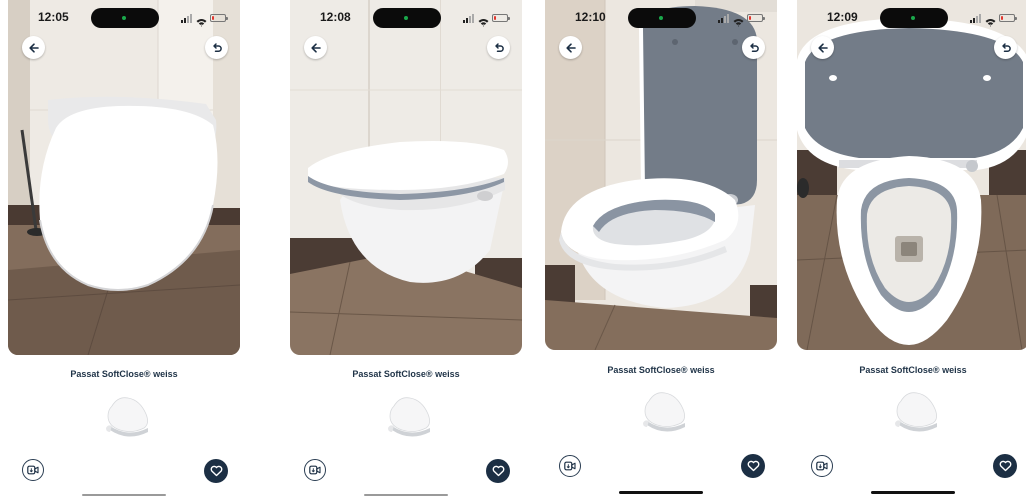 Image resolution: width=1026 pixels, height=498 pixels. What do you see at coordinates (842, 17) in the screenshot?
I see `status-time: 12:09` at bounding box center [842, 17].